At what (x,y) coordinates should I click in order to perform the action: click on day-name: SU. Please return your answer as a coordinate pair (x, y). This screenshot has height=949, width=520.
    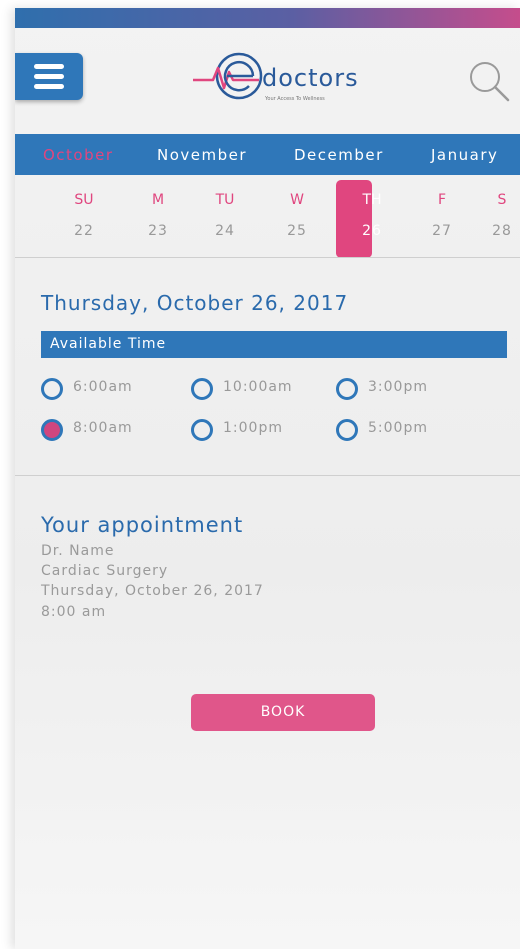
    Looking at the image, I should click on (84, 200).